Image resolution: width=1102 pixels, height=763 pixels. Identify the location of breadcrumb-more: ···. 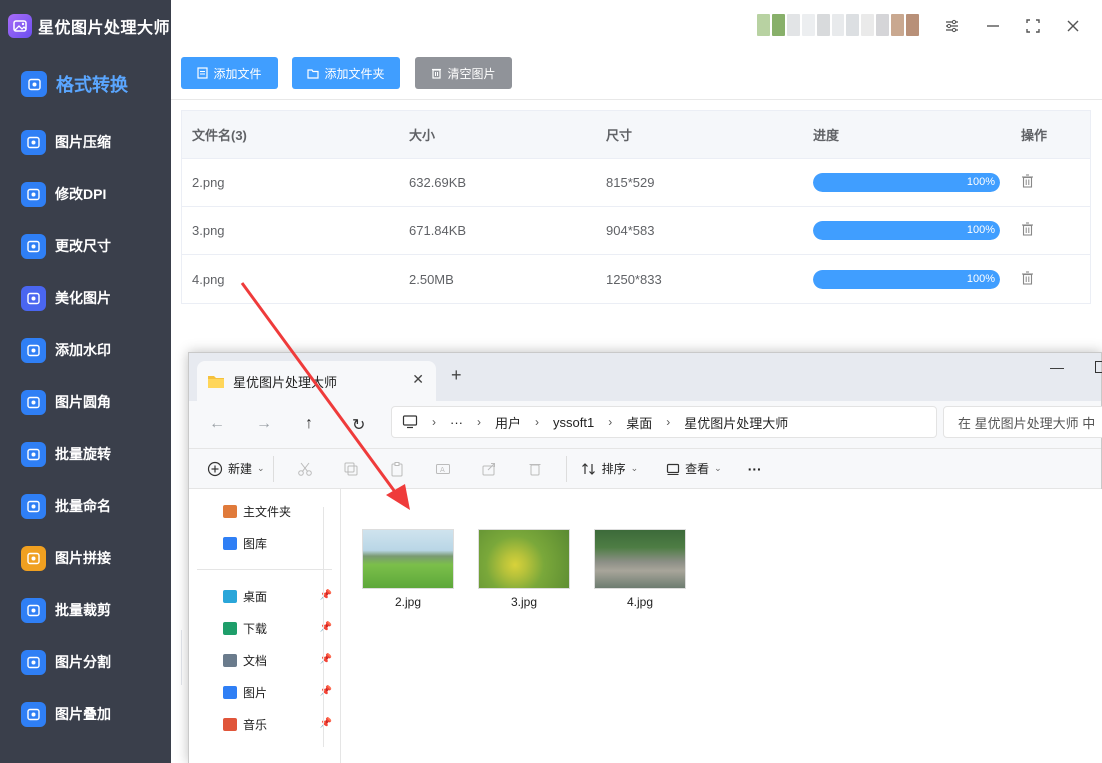
(456, 422).